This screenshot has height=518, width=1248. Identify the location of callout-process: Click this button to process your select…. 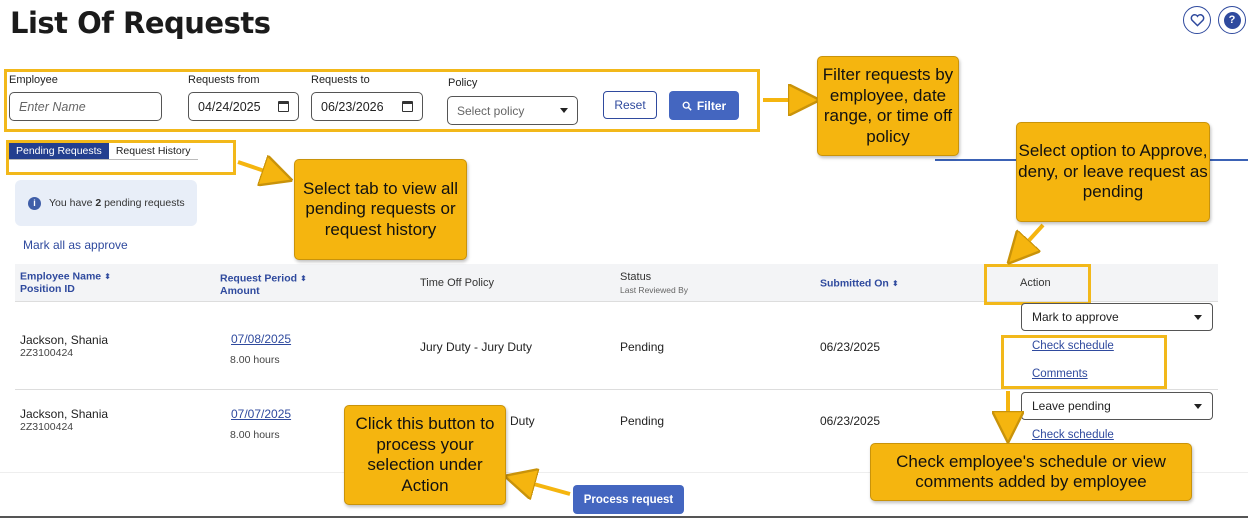
(425, 455).